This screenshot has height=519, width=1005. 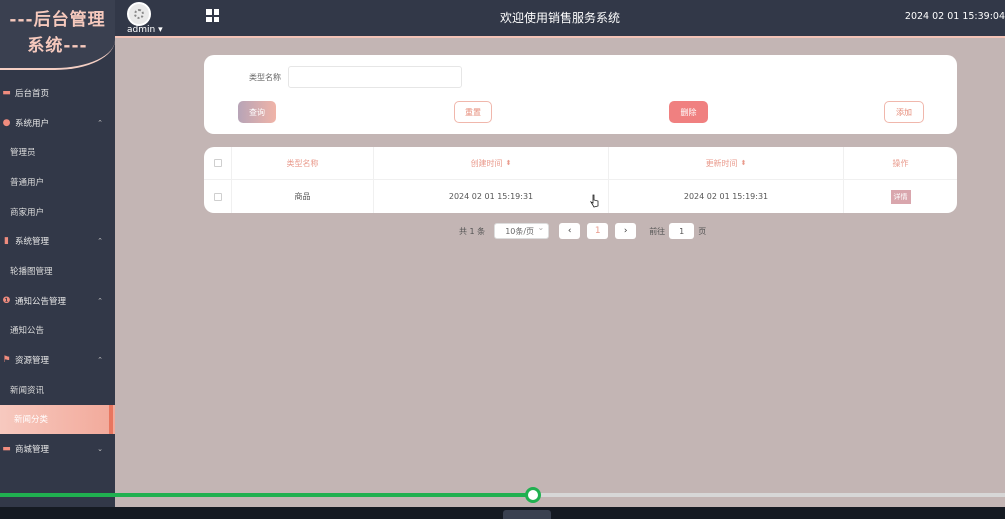 I want to click on sidebar-item-label: 轮播图管理, so click(x=31, y=271).